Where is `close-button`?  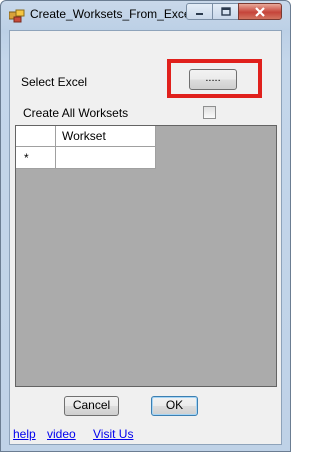
close-button is located at coordinates (260, 11).